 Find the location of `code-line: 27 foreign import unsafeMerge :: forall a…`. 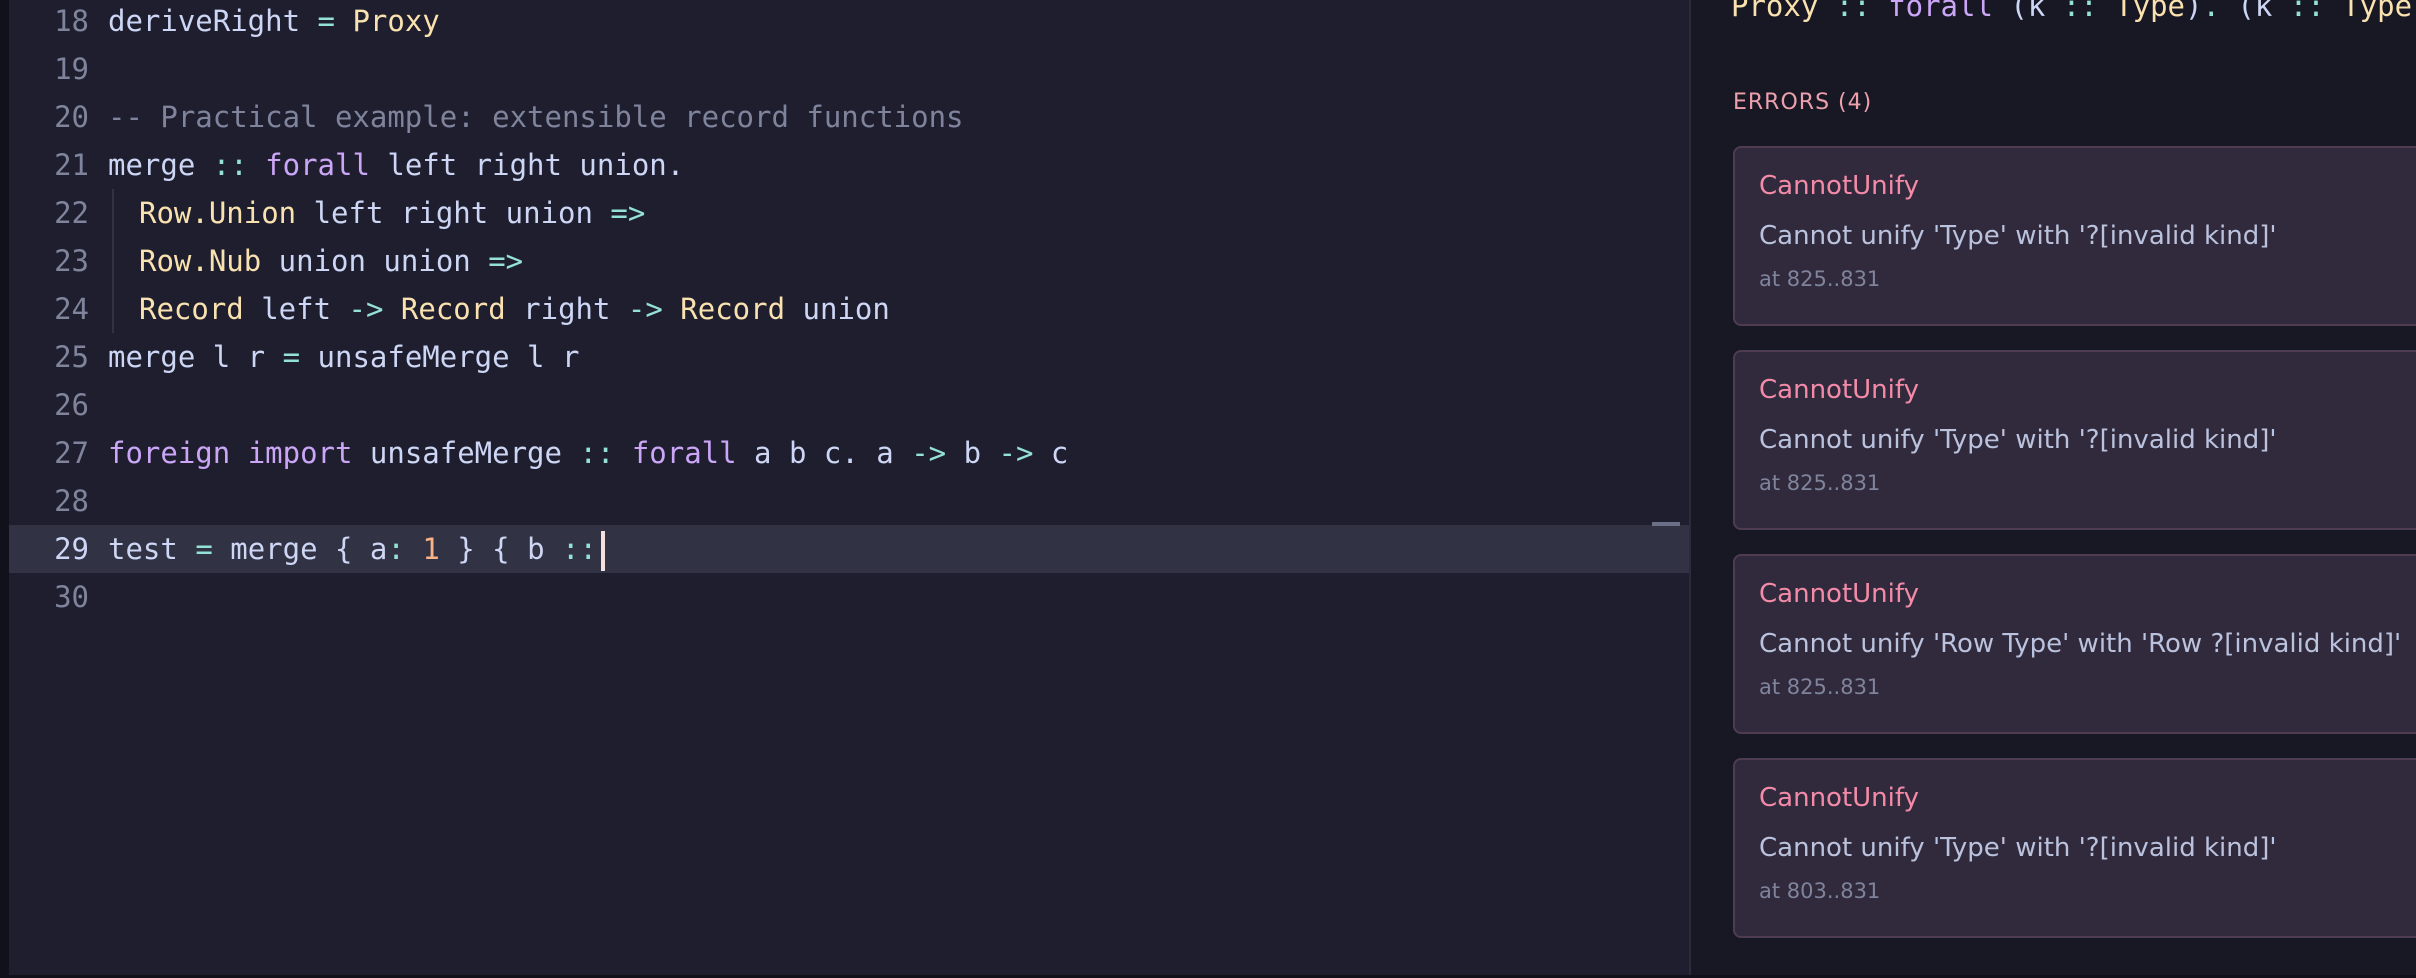

code-line: 27 foreign import unsafeMerge :: forall a… is located at coordinates (849, 453).